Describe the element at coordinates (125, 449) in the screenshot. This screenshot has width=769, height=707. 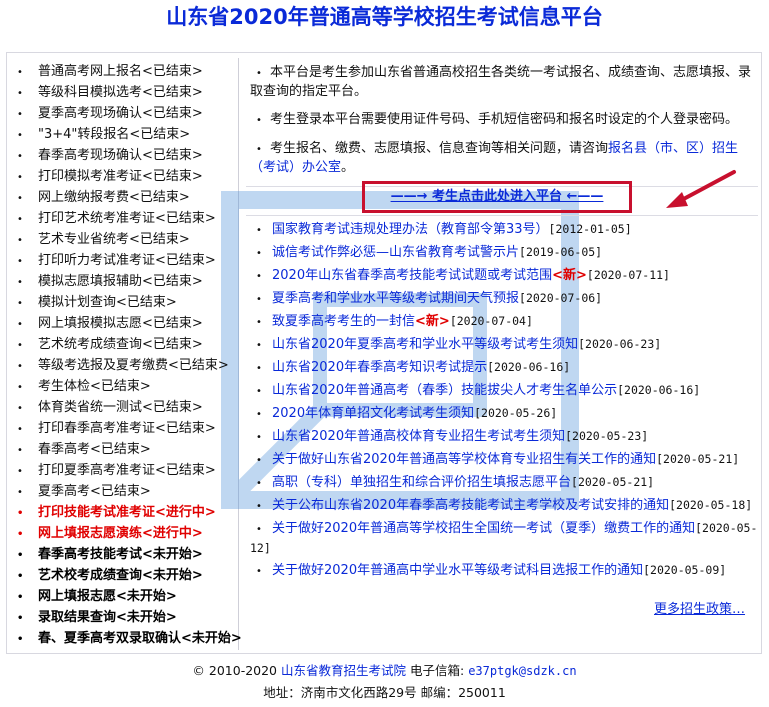
I see `sidebar-item: • 春季高考<已结束>` at that location.